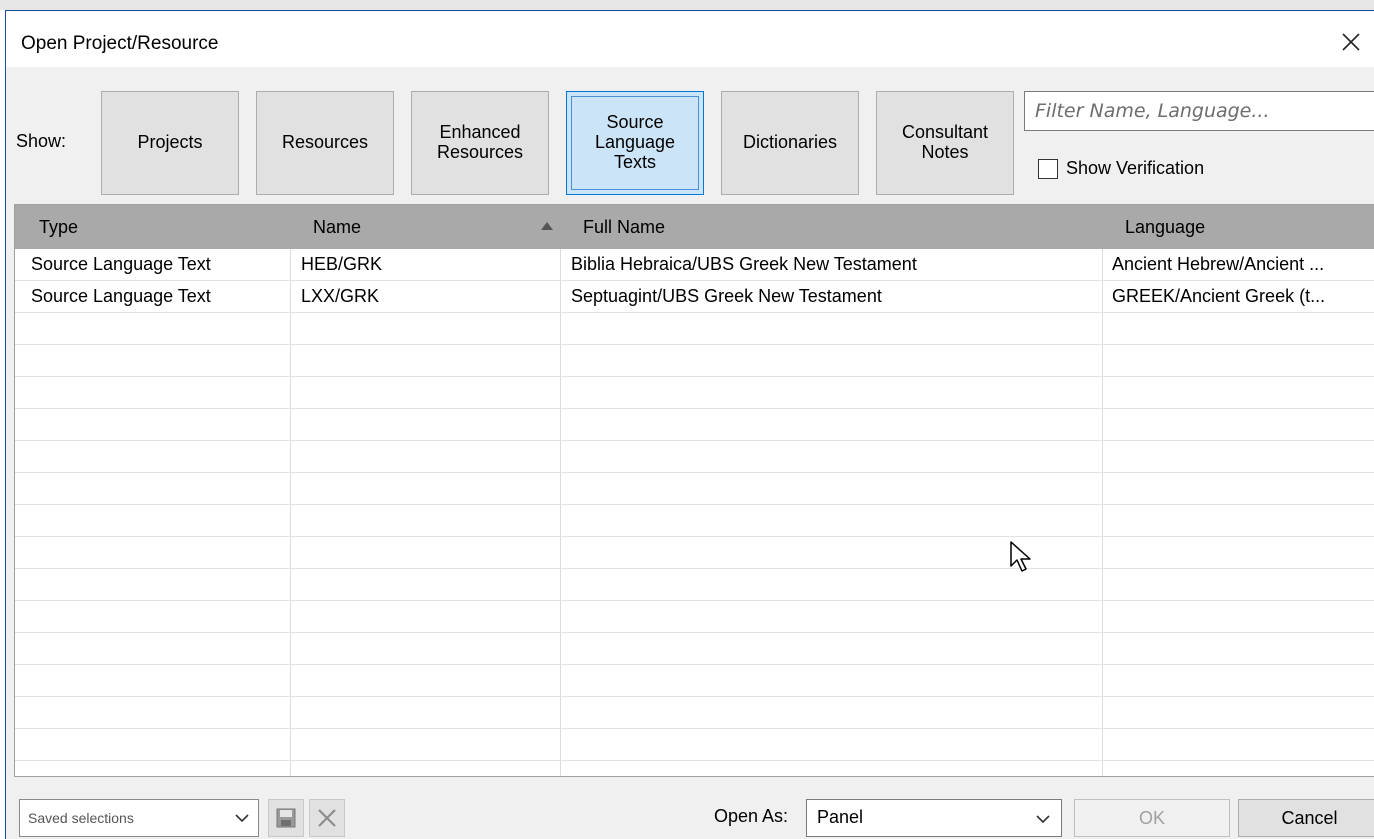 The height and width of the screenshot is (839, 1374). What do you see at coordinates (81, 818) in the screenshot?
I see `saved-selections-text: Saved selections` at bounding box center [81, 818].